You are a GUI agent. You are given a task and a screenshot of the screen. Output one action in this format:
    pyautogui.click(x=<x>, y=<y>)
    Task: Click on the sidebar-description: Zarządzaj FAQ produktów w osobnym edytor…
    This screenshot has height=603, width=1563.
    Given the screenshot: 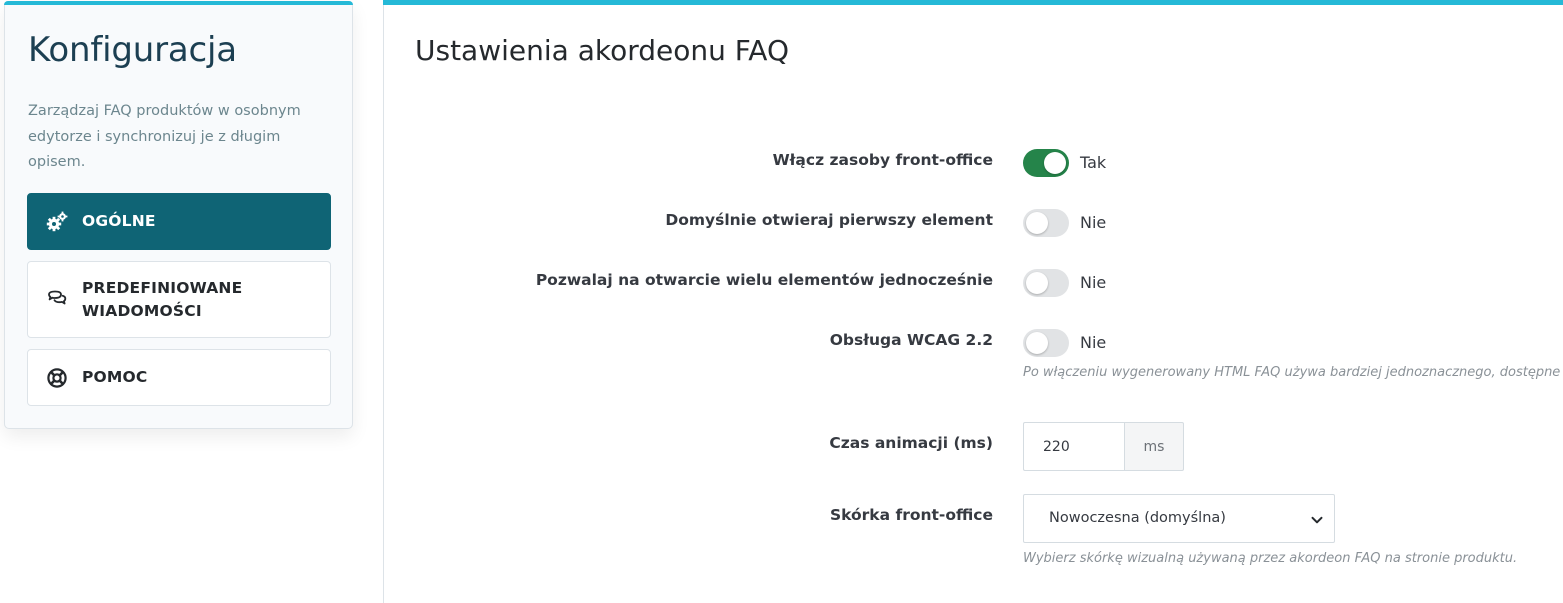 What is the action you would take?
    pyautogui.click(x=164, y=136)
    